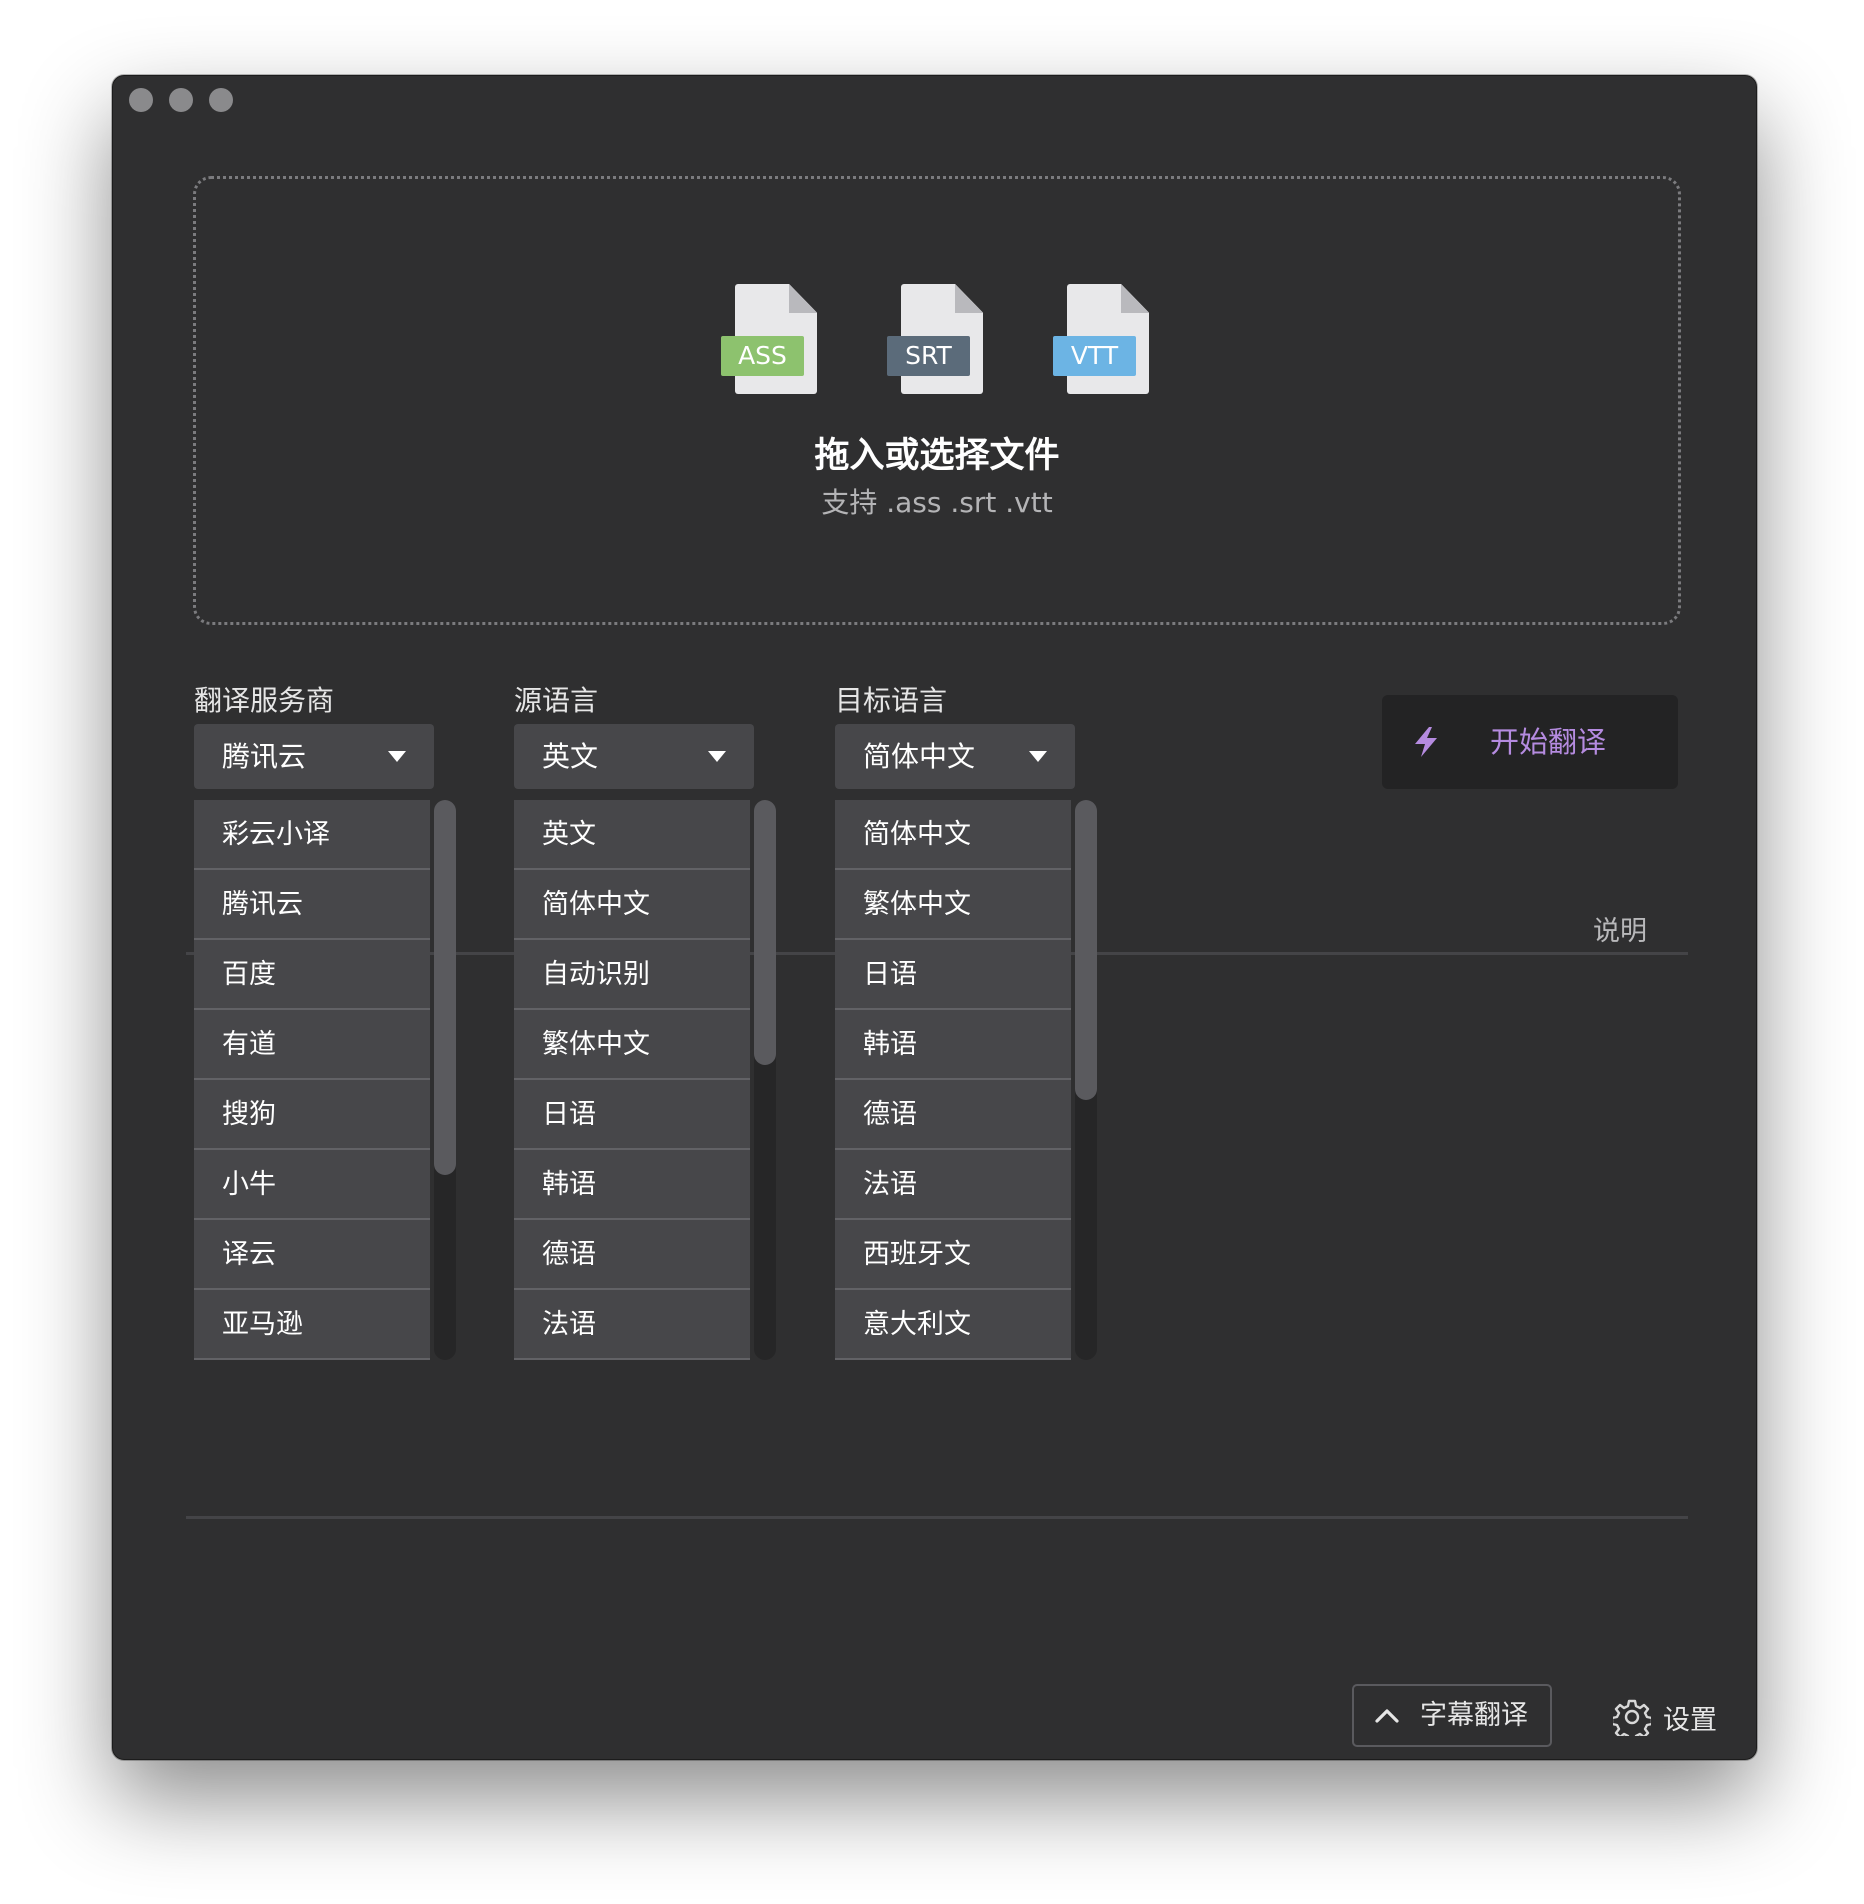  What do you see at coordinates (953, 1045) in the screenshot?
I see `target-language-option: 韩语` at bounding box center [953, 1045].